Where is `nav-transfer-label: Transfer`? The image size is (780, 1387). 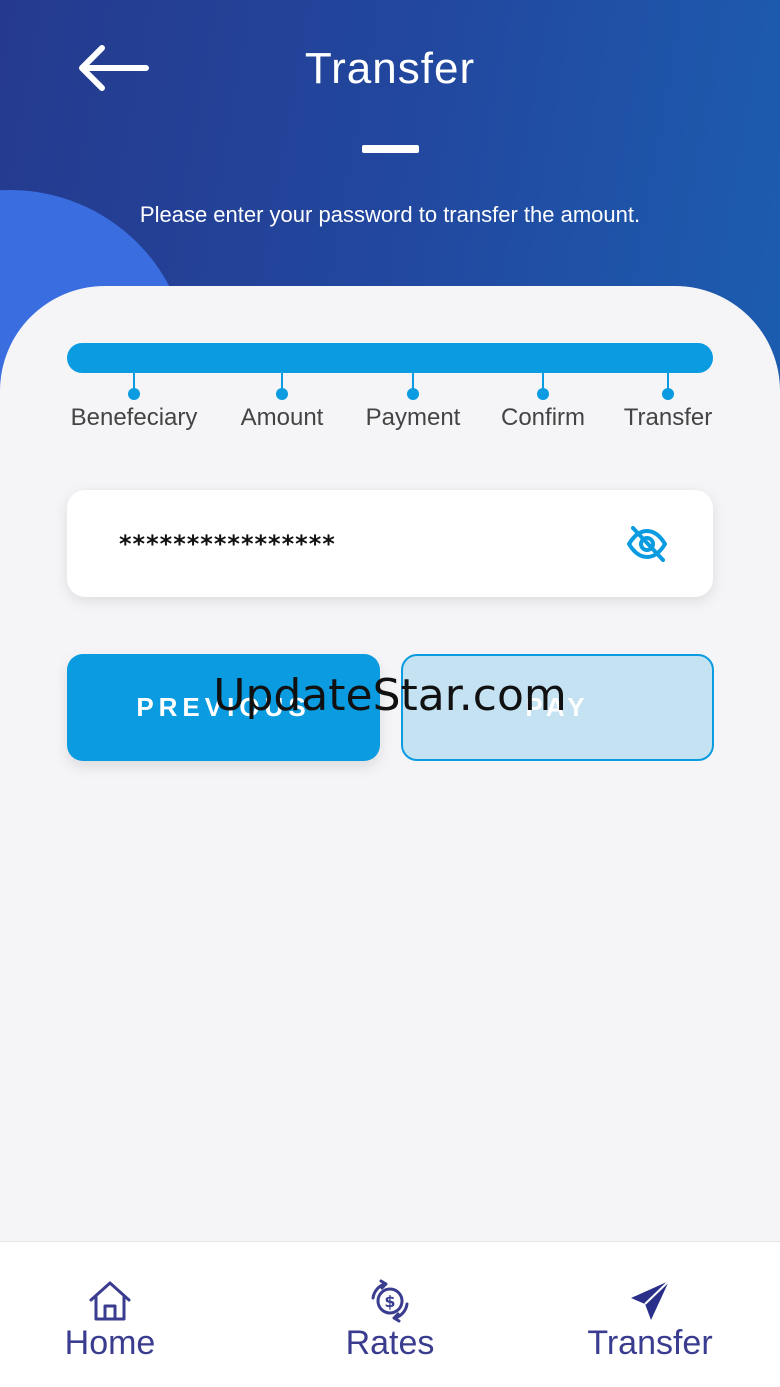 nav-transfer-label: Transfer is located at coordinates (650, 1343).